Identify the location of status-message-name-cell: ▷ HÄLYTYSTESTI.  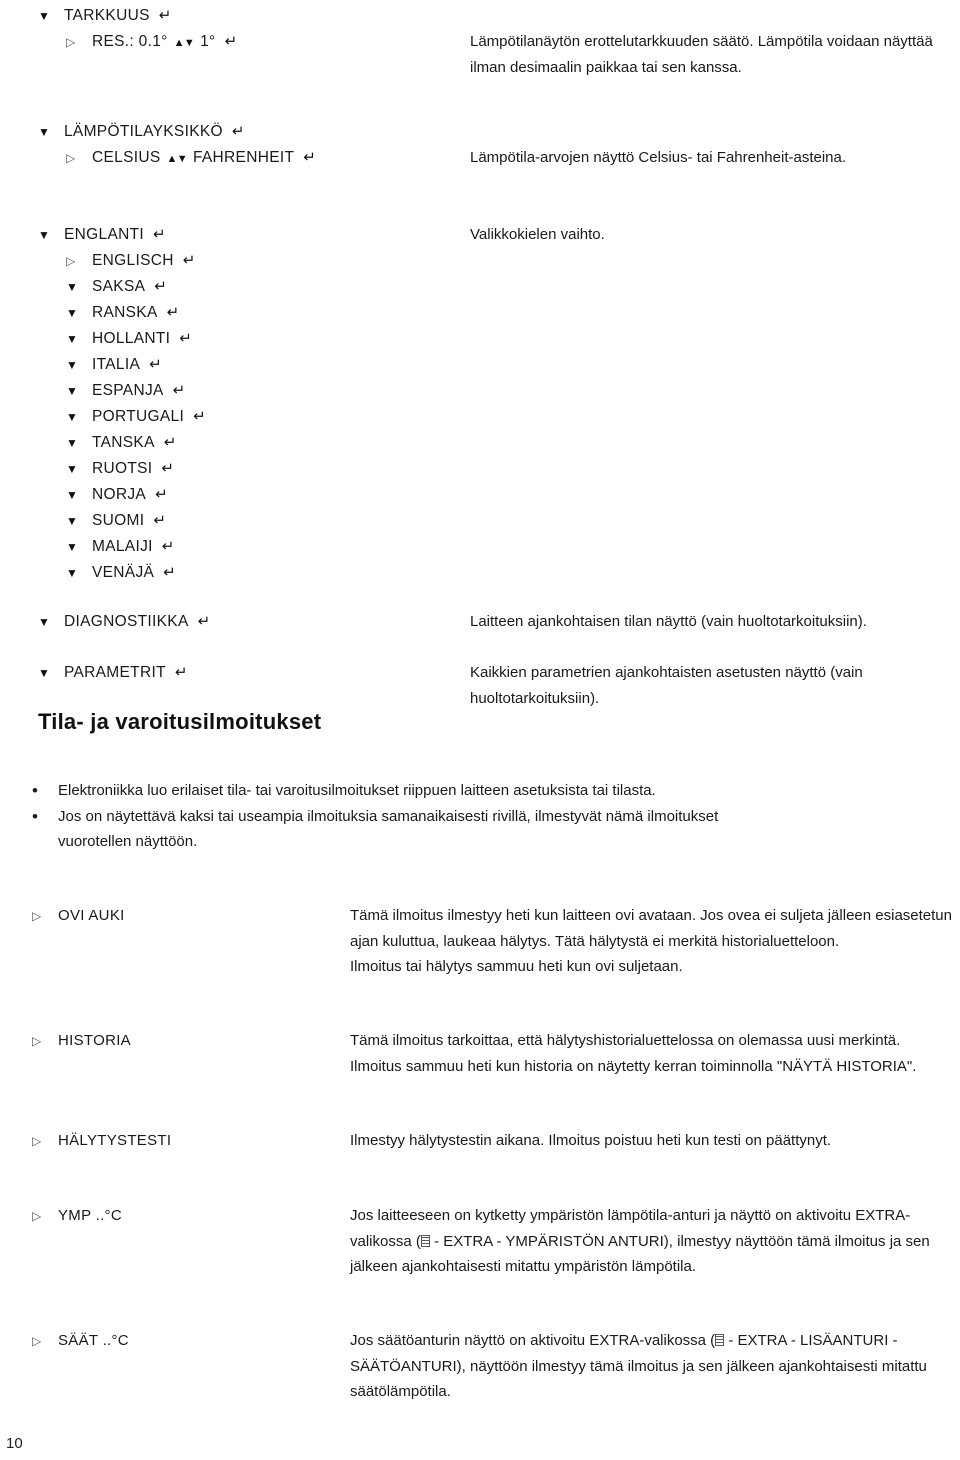
(175, 1141).